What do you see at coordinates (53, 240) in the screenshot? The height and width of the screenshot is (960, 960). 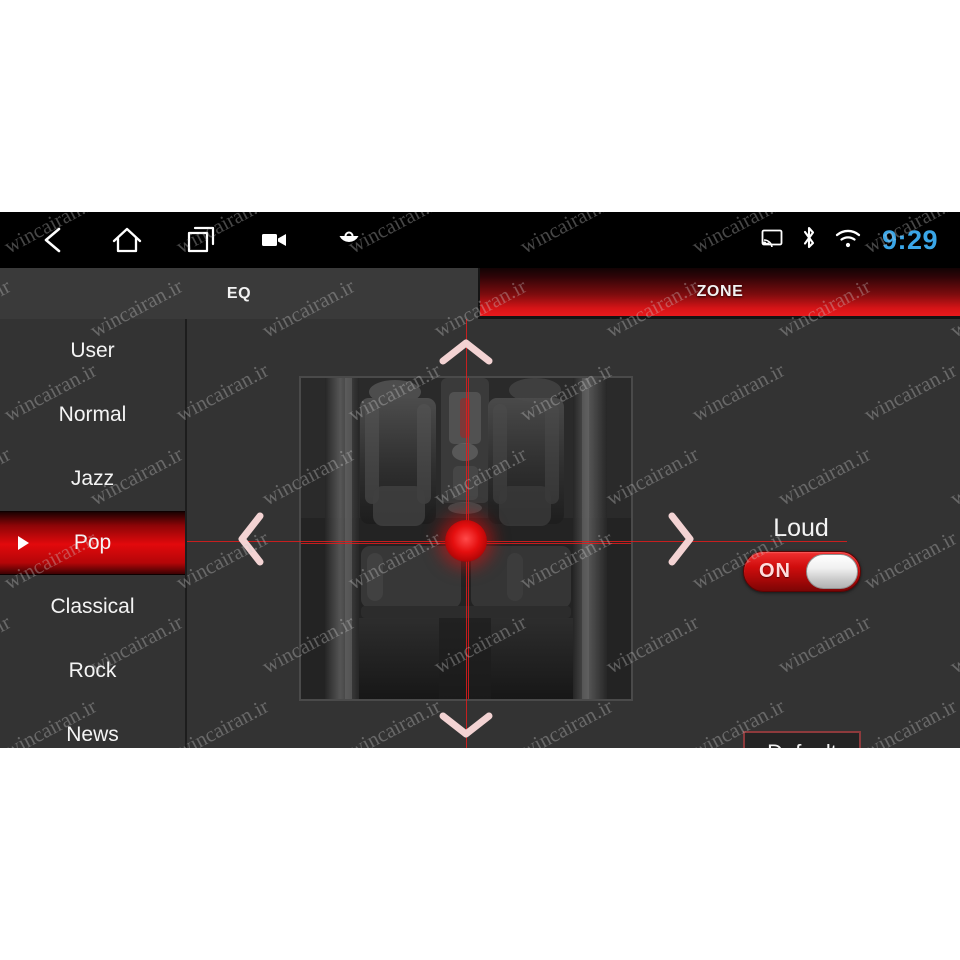 I see `back-icon` at bounding box center [53, 240].